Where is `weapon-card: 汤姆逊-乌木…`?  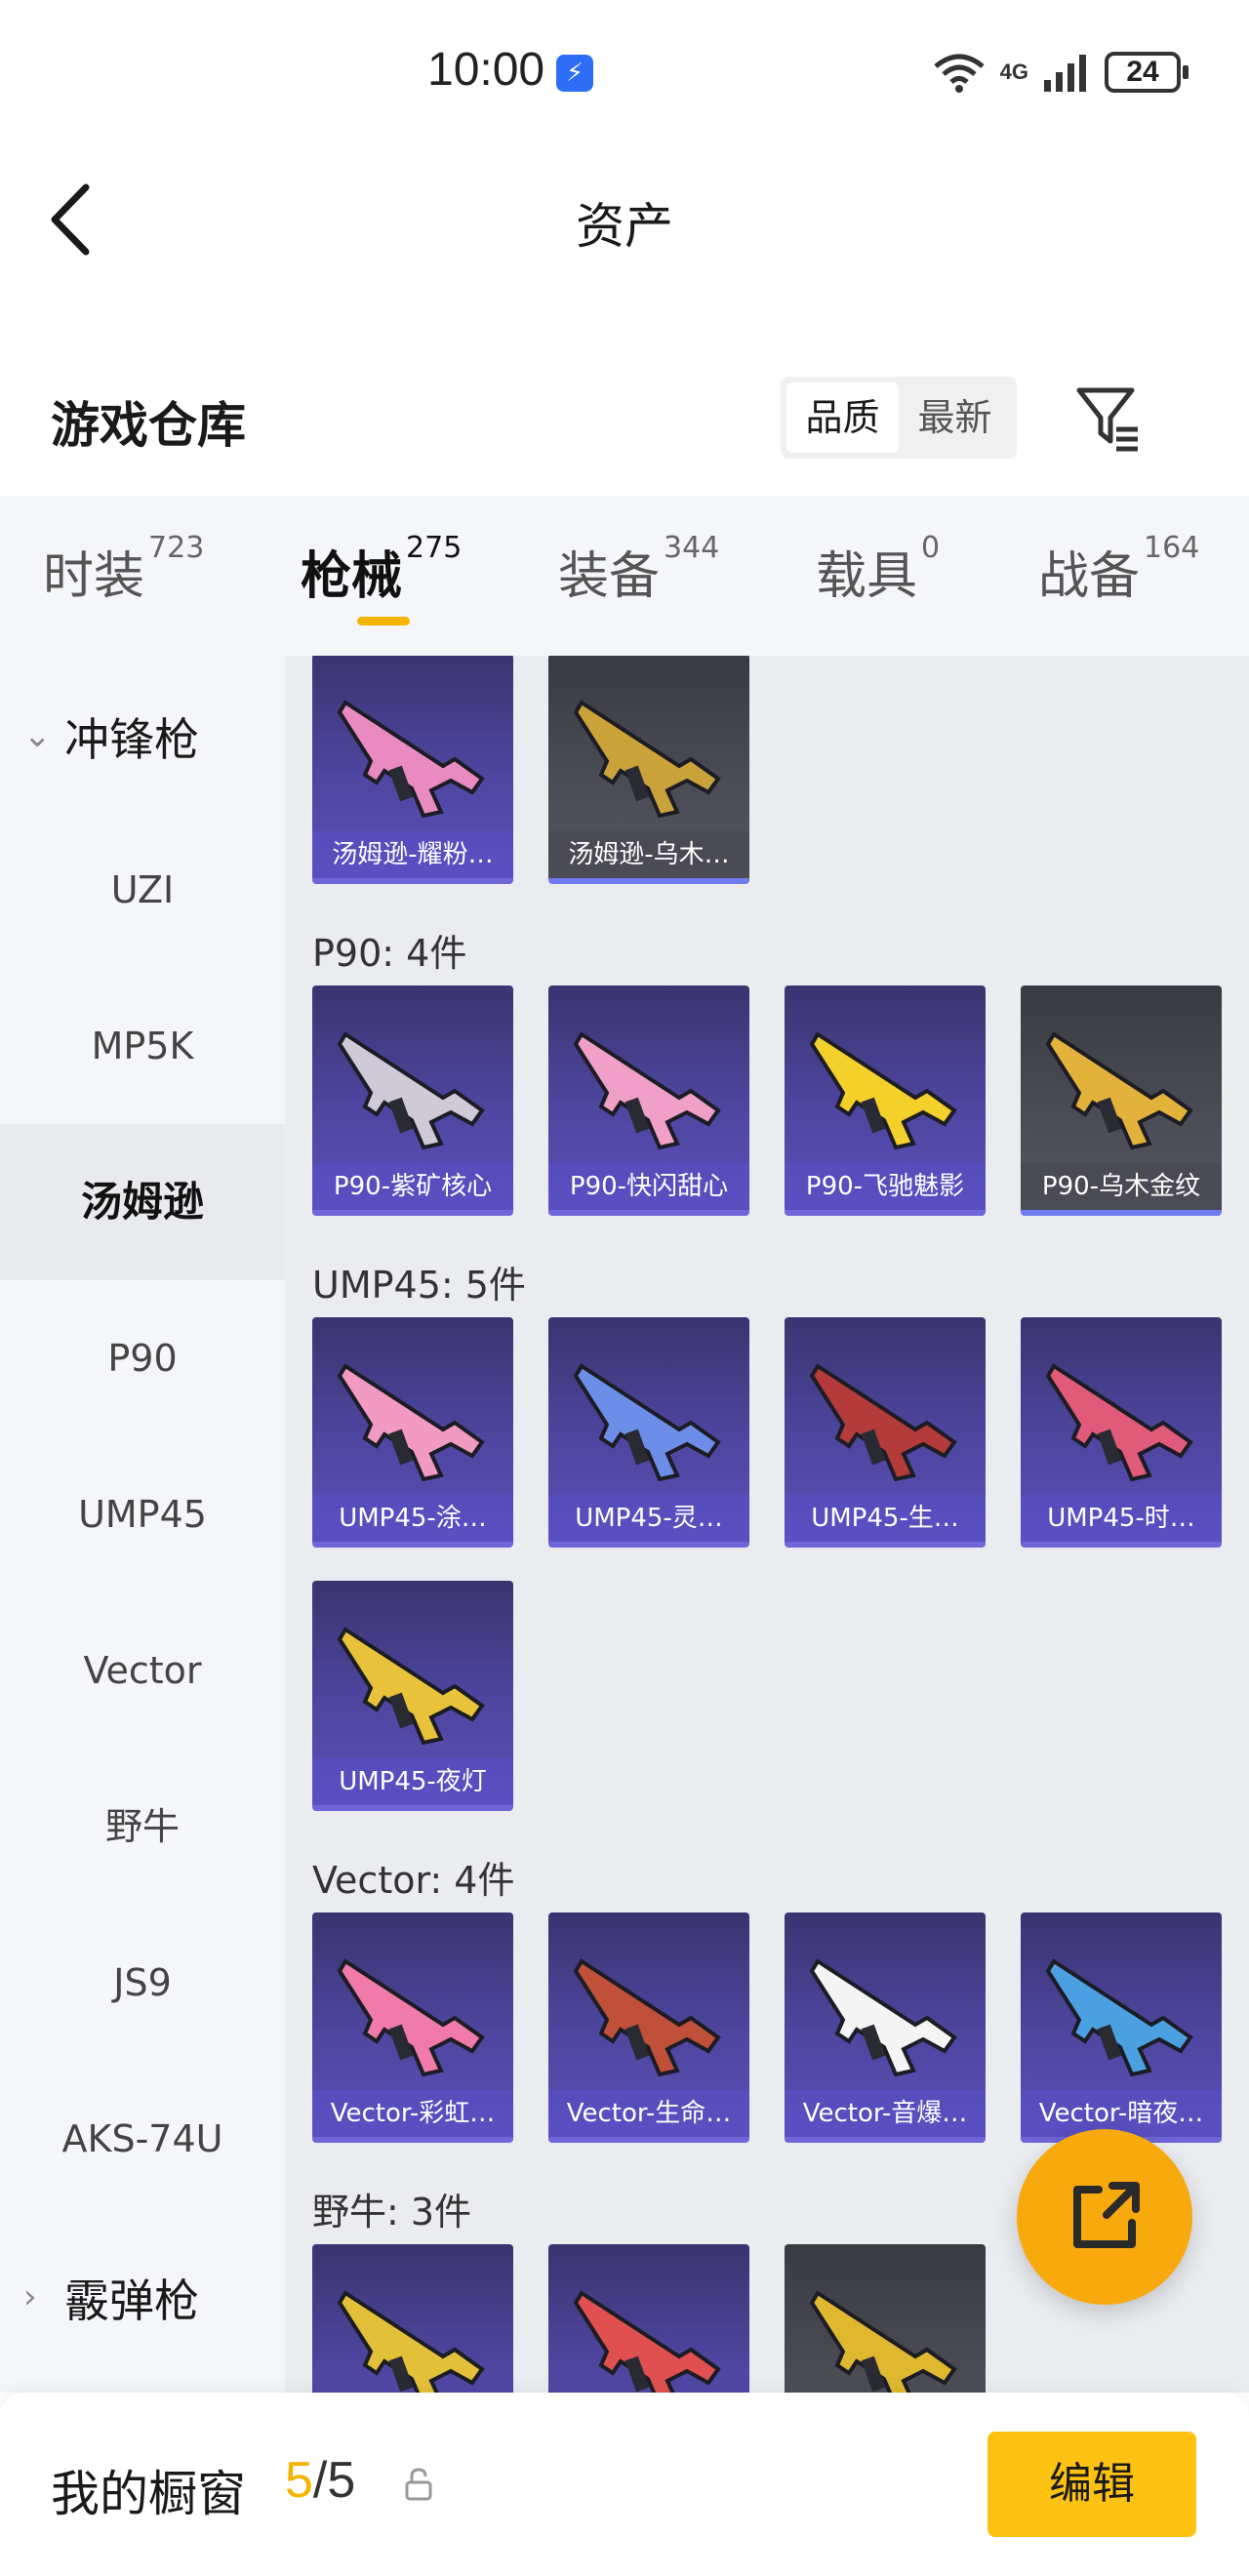 weapon-card: 汤姆逊-乌木… is located at coordinates (648, 770).